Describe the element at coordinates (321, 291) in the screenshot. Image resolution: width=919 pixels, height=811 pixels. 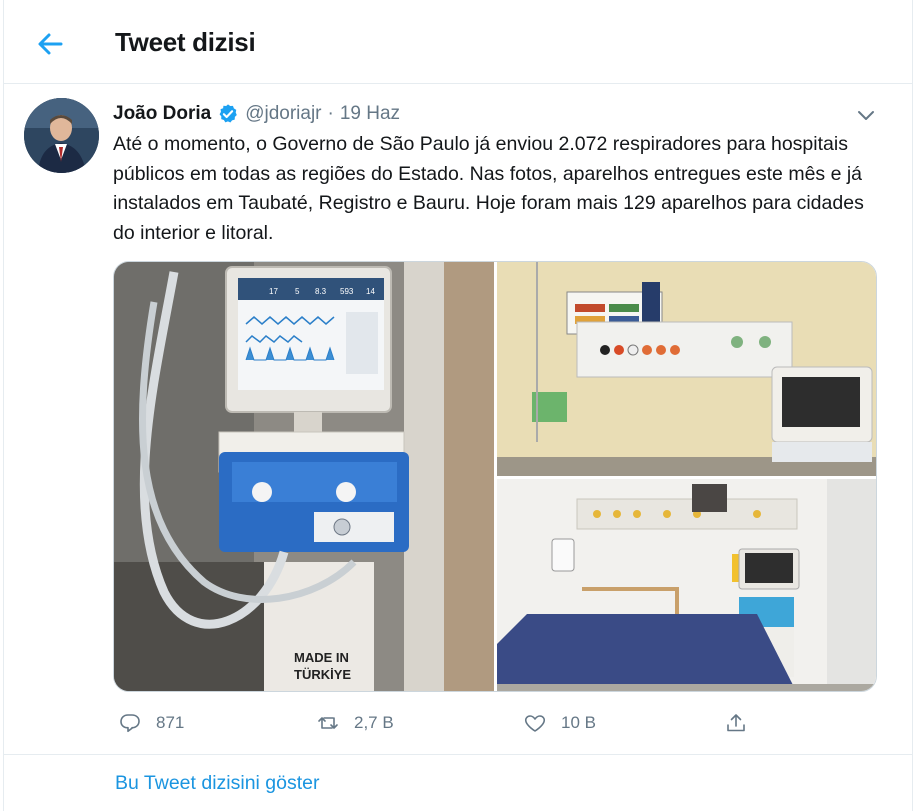
I see `monitor-value: 8.3` at that location.